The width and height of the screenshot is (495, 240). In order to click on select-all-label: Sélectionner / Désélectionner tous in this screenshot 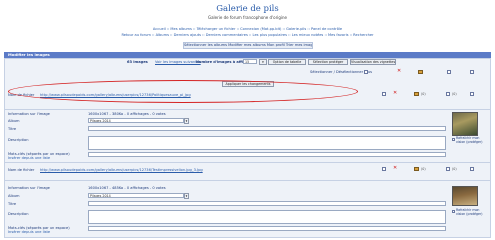, I will do `click(341, 72)`.